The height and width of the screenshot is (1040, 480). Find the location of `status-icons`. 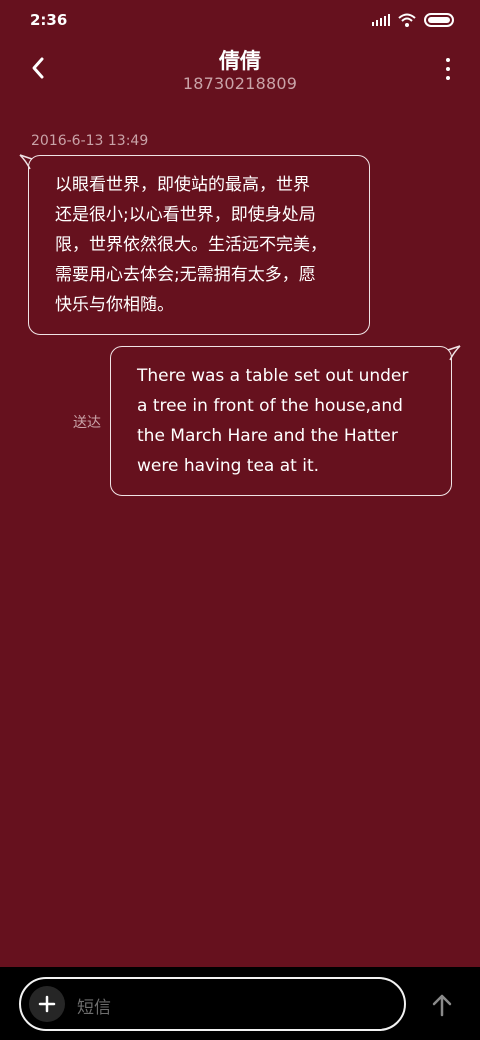

status-icons is located at coordinates (413, 20).